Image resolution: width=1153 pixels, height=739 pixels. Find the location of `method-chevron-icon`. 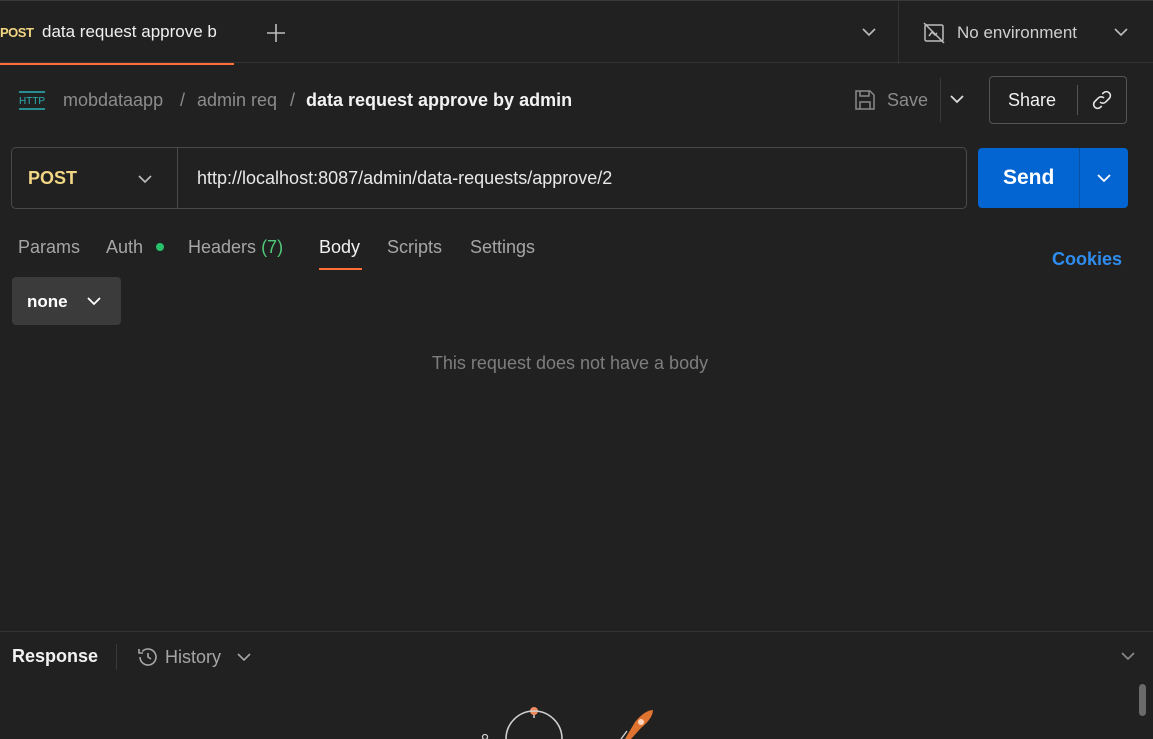

method-chevron-icon is located at coordinates (145, 179).